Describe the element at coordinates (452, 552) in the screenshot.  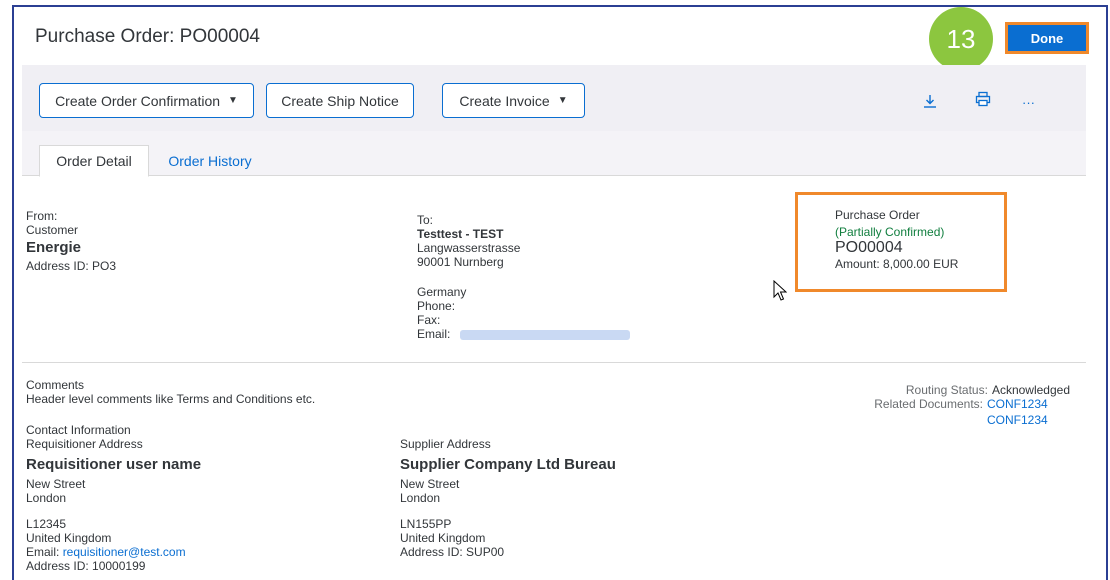
I see `supplier-address-id: Address ID: SUP00` at that location.